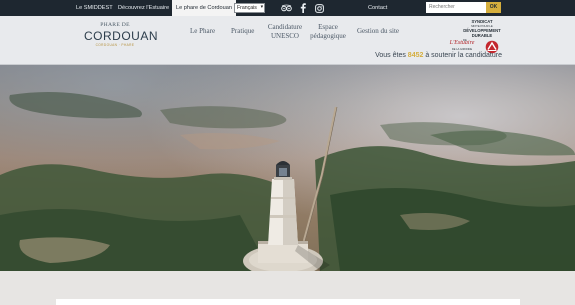 This screenshot has height=305, width=575. I want to click on tripadvisor-icon, so click(286, 8).